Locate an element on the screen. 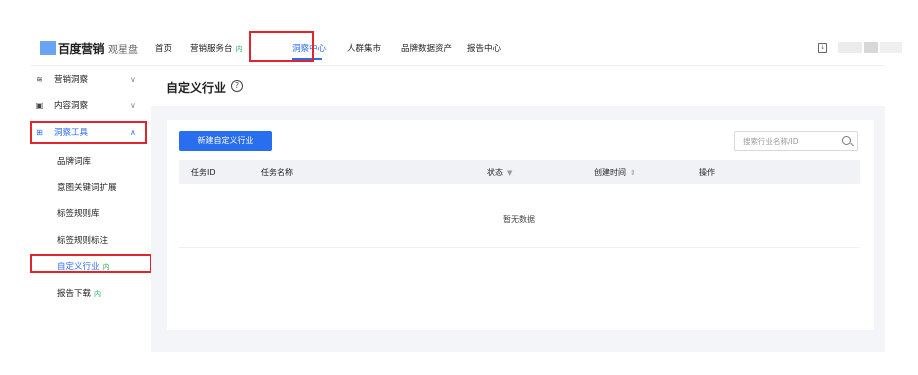  search-field is located at coordinates (796, 141).